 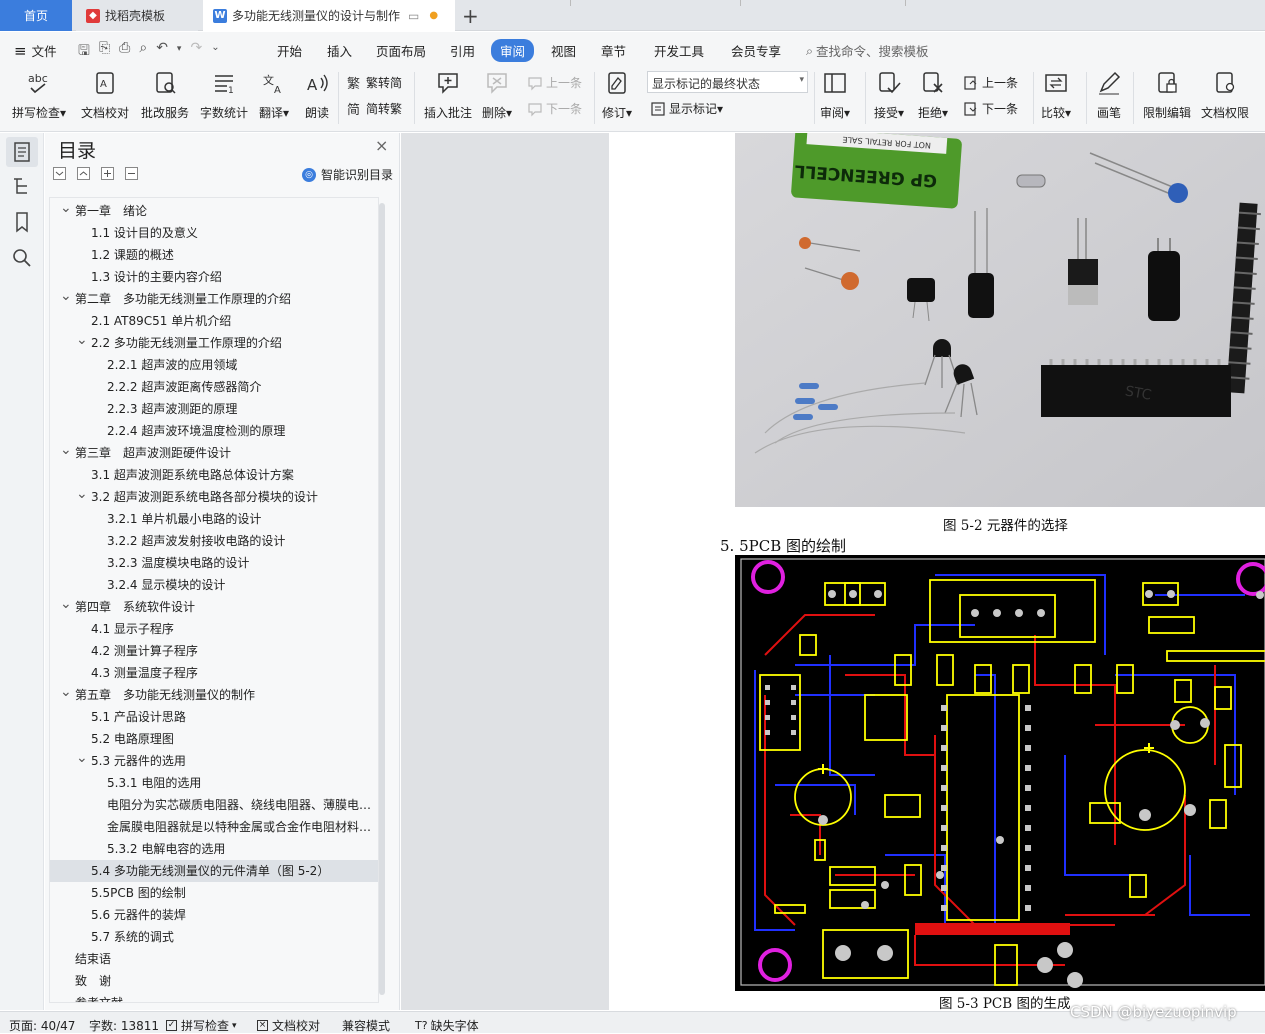 I want to click on tab-document: W 多功能无线测量仪的设计与制作 ▭ ●, so click(x=329, y=15).